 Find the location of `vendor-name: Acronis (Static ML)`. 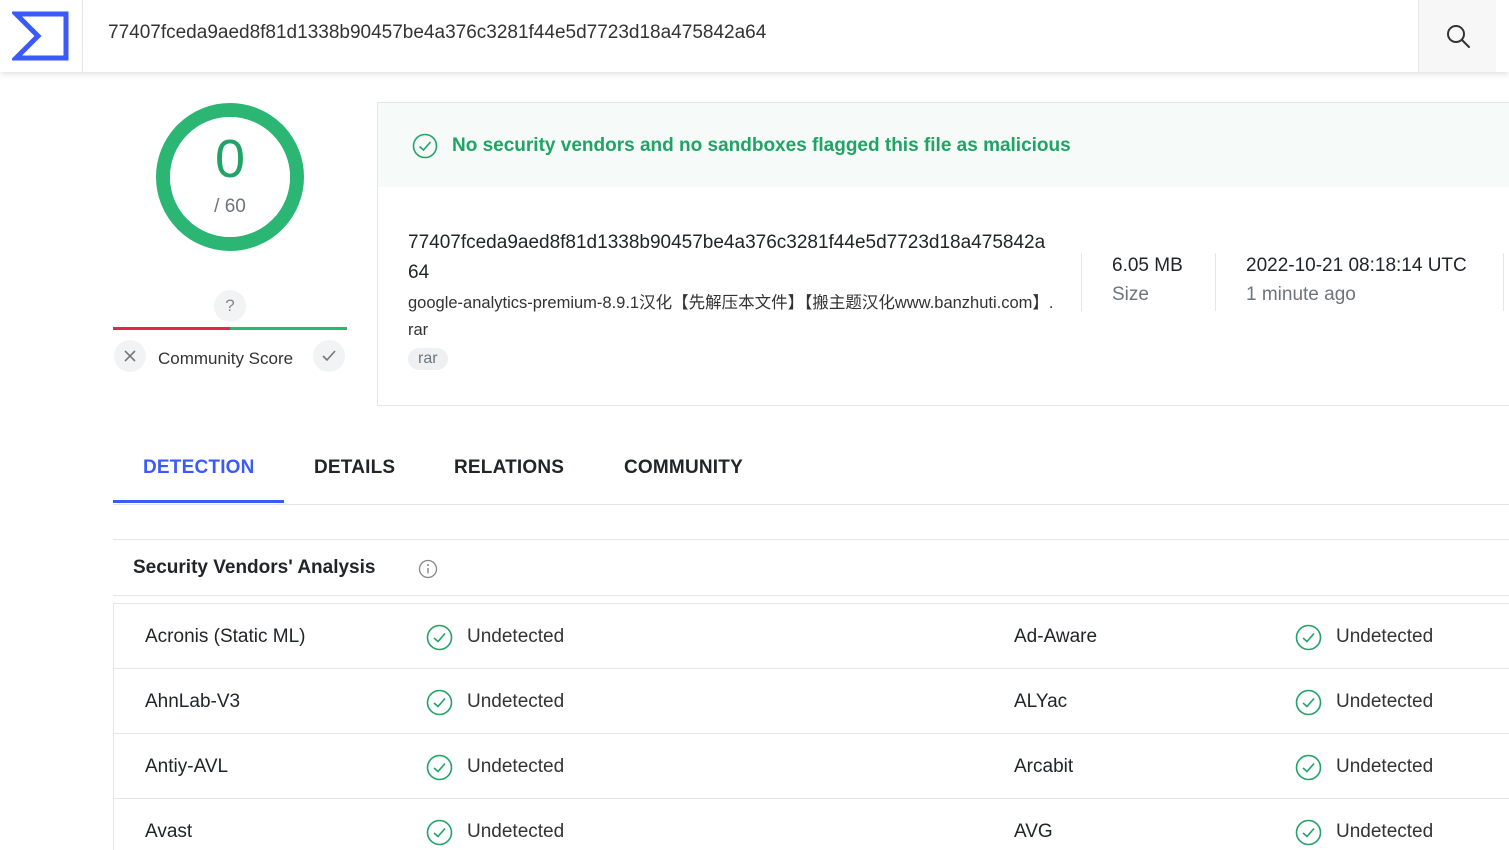

vendor-name: Acronis (Static ML) is located at coordinates (225, 636).